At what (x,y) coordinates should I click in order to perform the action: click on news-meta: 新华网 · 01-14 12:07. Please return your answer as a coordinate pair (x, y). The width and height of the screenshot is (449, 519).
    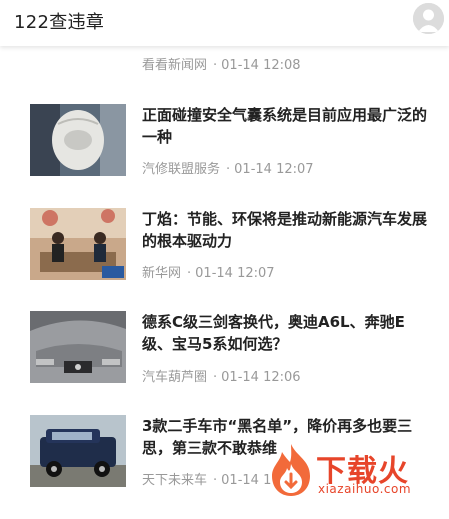
    Looking at the image, I should click on (208, 273).